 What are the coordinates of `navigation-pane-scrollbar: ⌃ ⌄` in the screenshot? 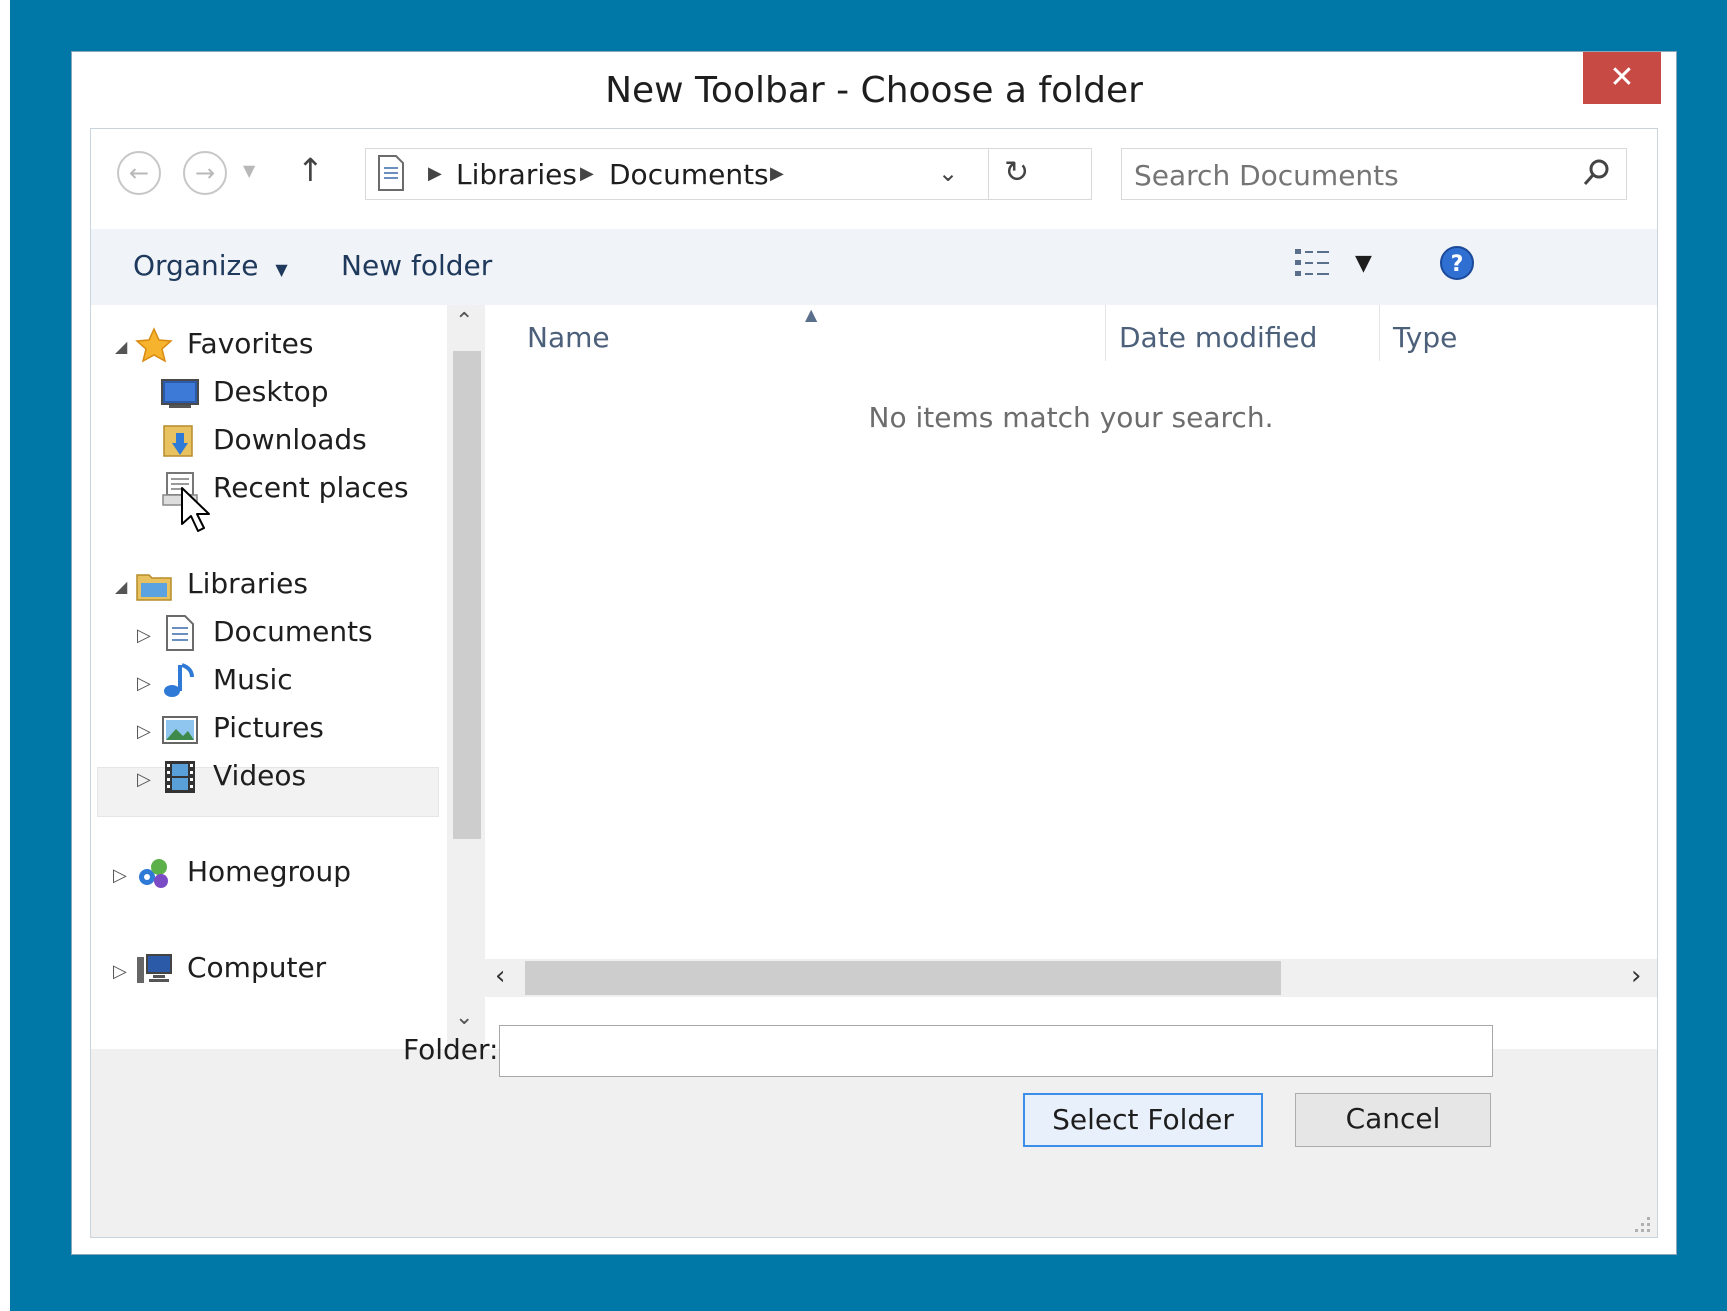 It's located at (466, 677).